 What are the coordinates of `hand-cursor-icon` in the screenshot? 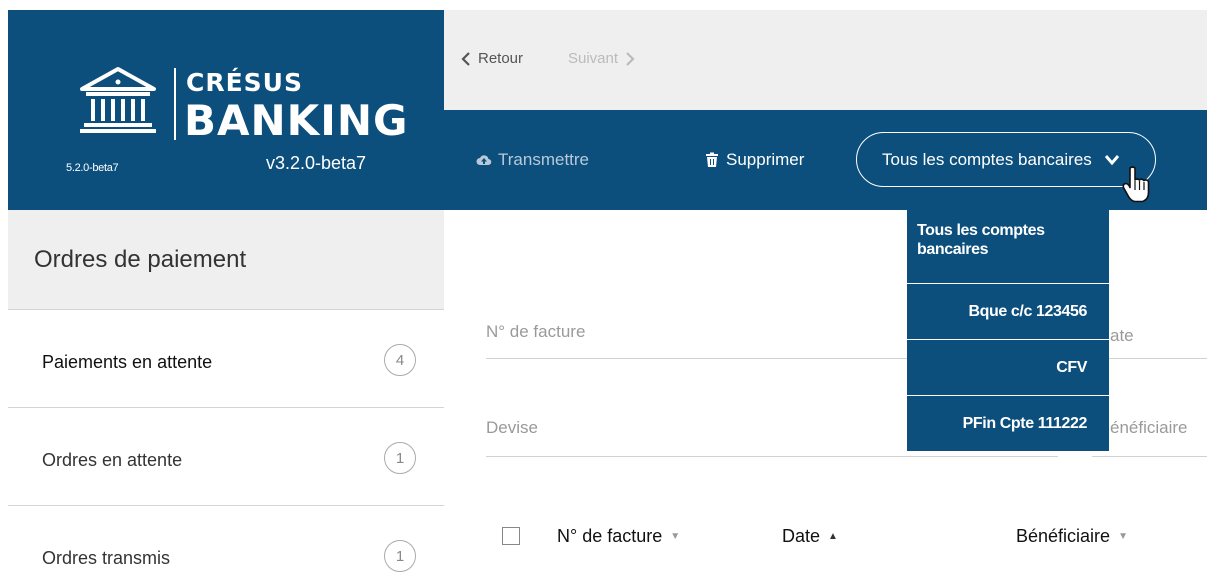 It's located at (1136, 184).